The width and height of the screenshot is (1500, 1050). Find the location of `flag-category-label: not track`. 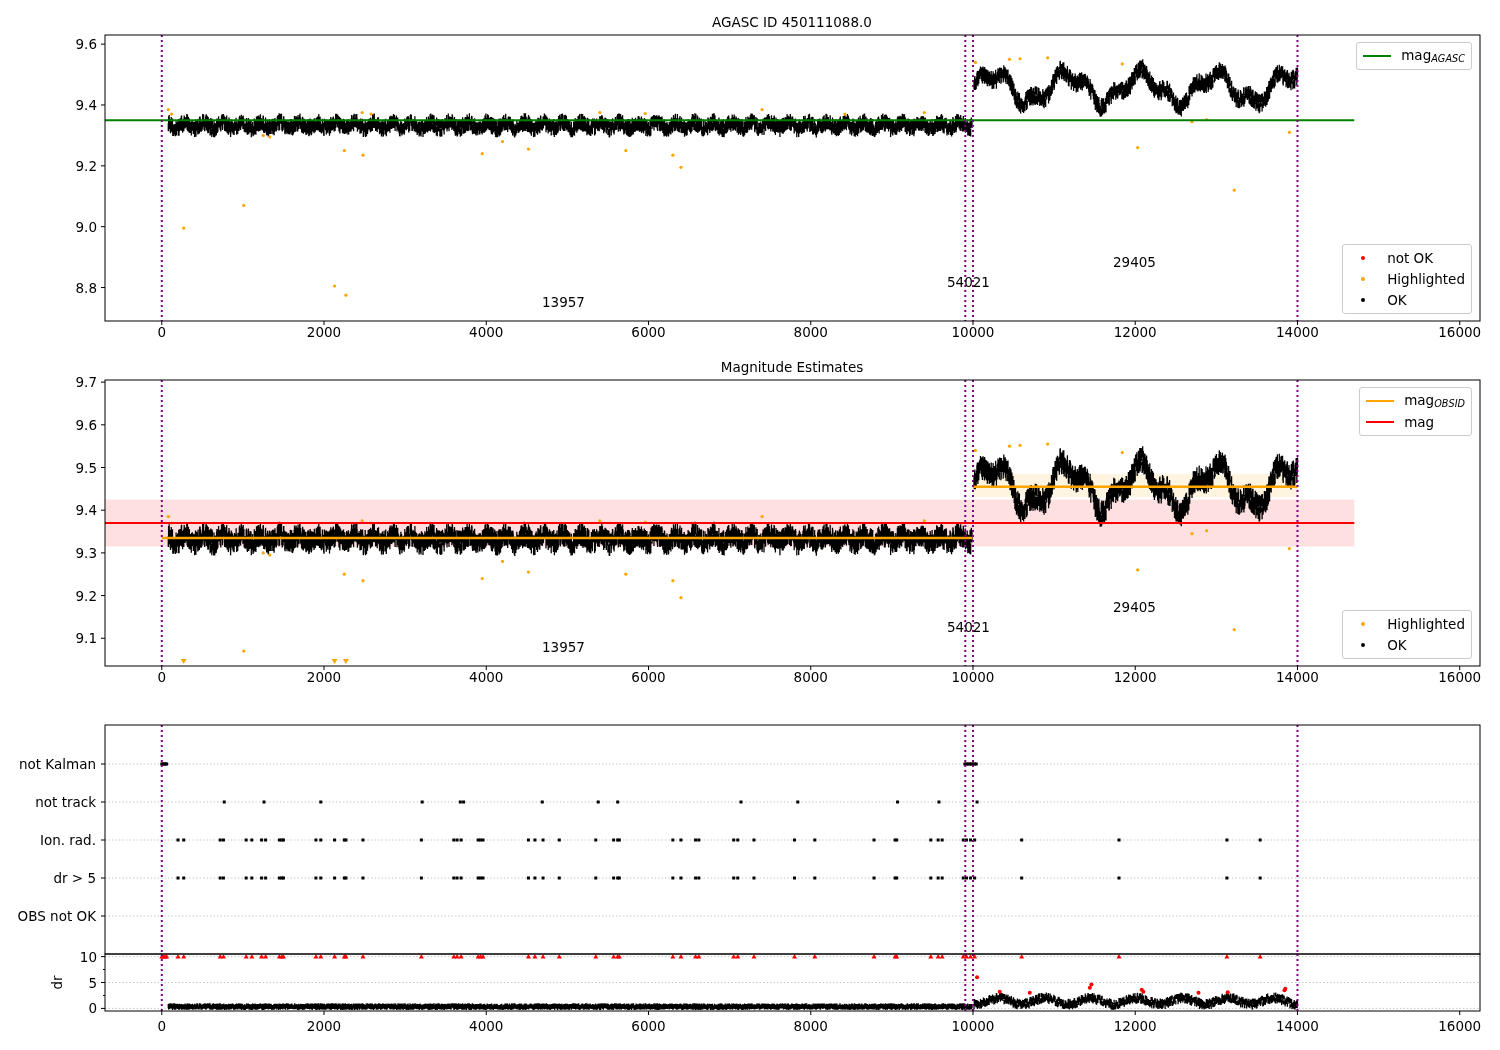

flag-category-label: not track is located at coordinates (65, 802).